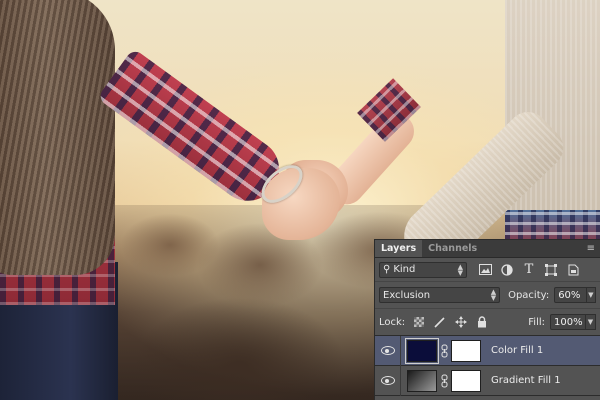 This screenshot has height=400, width=600. I want to click on lock-transparent-pixels-icon, so click(419, 322).